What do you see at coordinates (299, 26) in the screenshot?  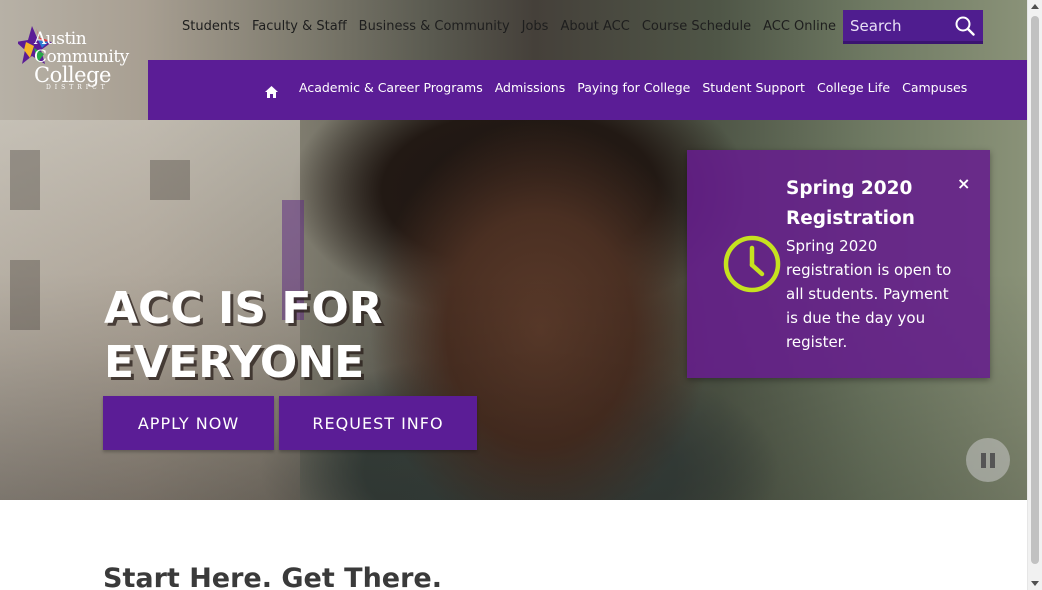 I see `util-link-faculty-staff: Faculty & Staff` at bounding box center [299, 26].